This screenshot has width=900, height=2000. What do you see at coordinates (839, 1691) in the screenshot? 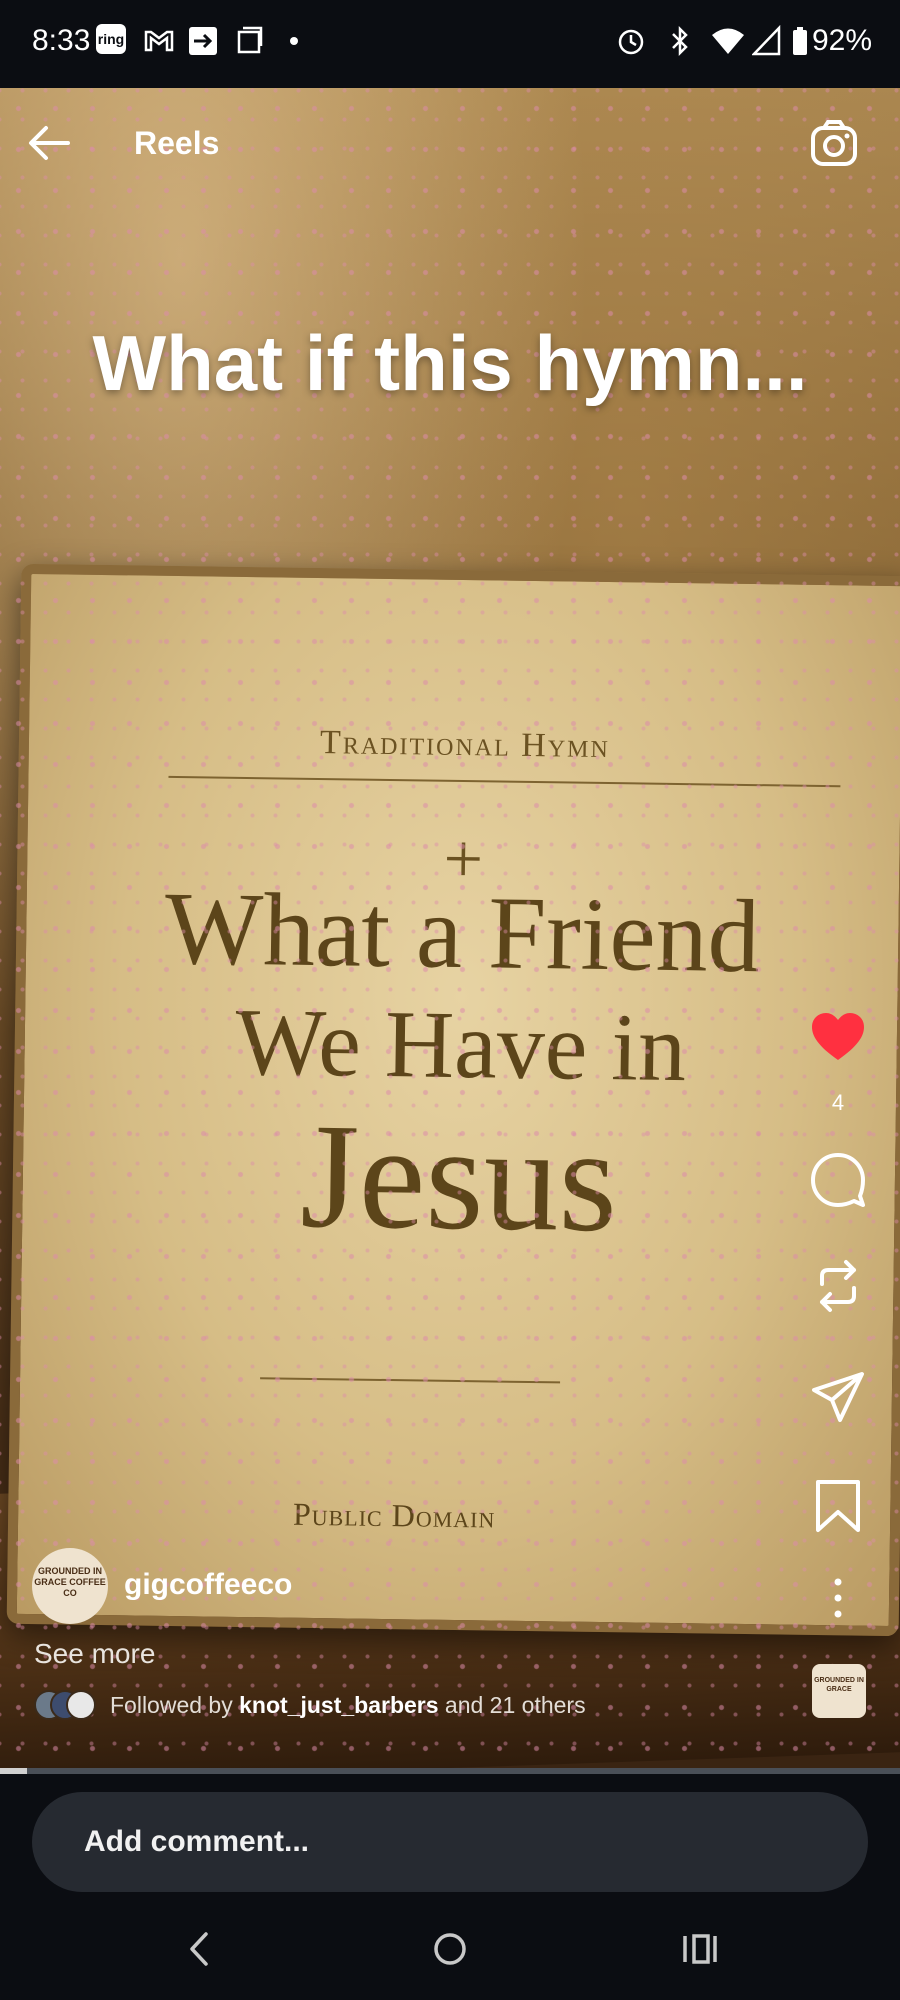
I see `audio-thumbnail: GROUNDED IN GRACE` at bounding box center [839, 1691].